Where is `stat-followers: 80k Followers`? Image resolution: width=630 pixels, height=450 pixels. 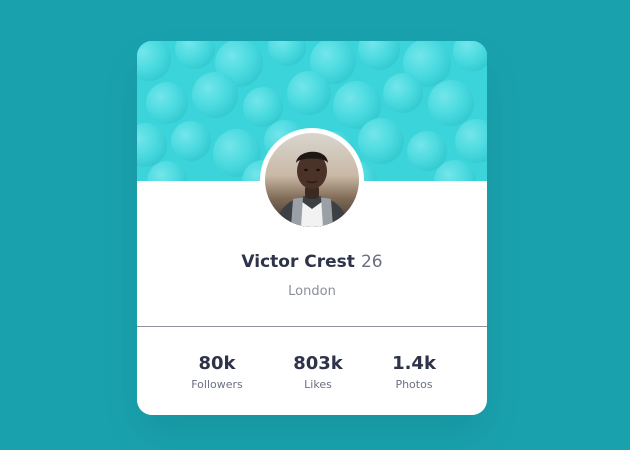 stat-followers: 80k Followers is located at coordinates (217, 373).